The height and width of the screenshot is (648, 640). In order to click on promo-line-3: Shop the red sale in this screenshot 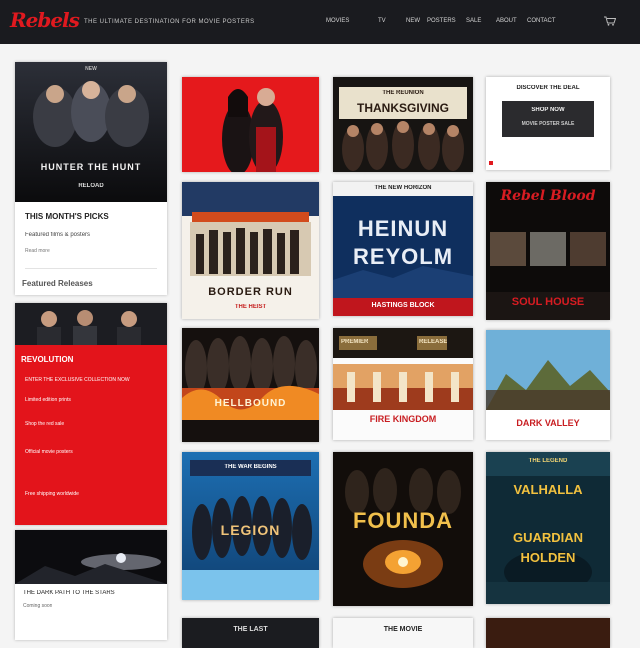, I will do `click(45, 424)`.